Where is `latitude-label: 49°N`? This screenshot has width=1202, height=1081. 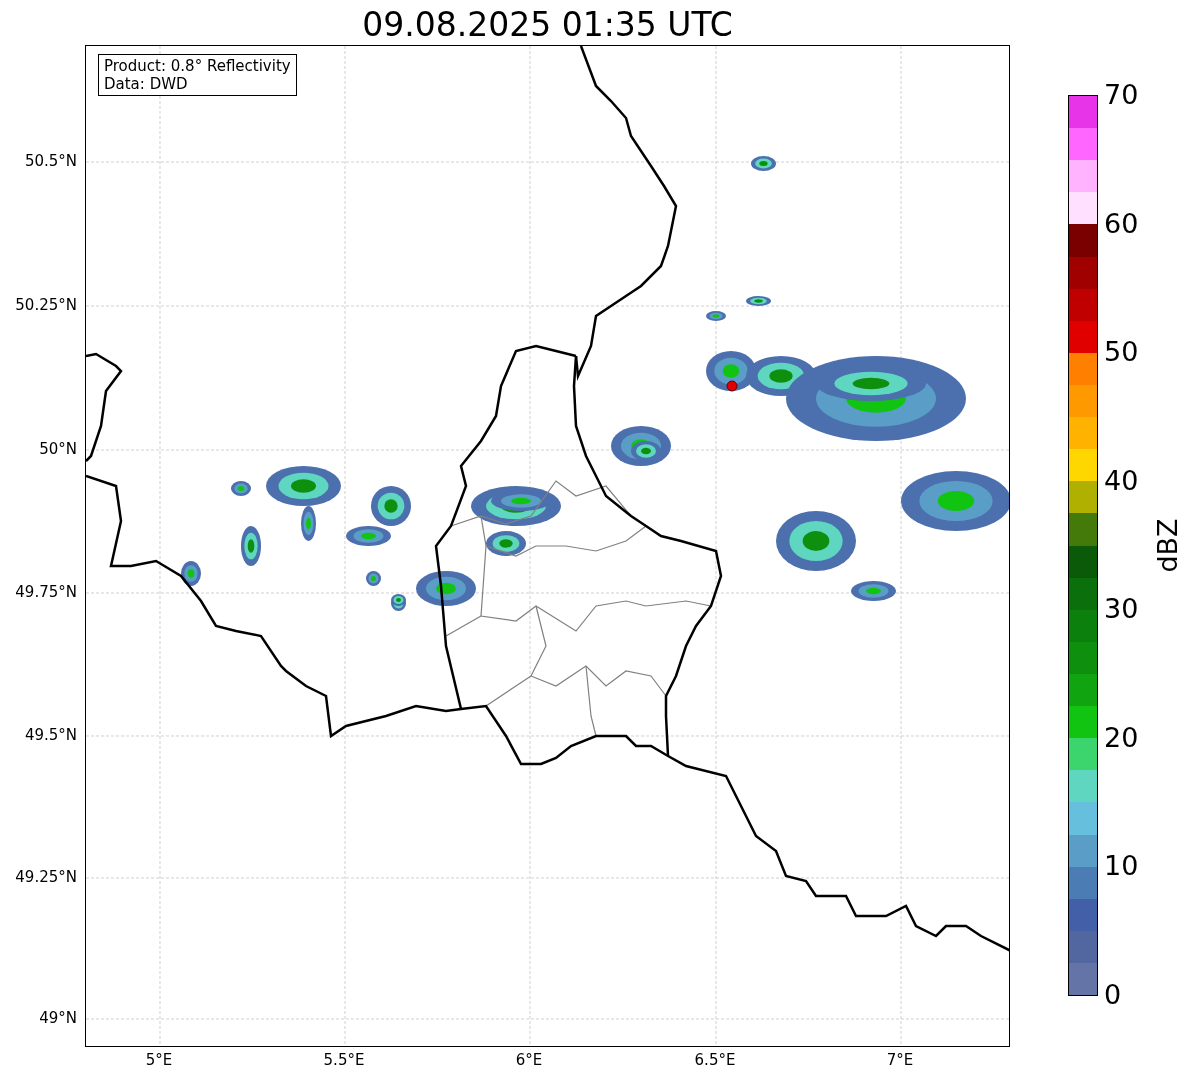 latitude-label: 49°N is located at coordinates (58, 1018).